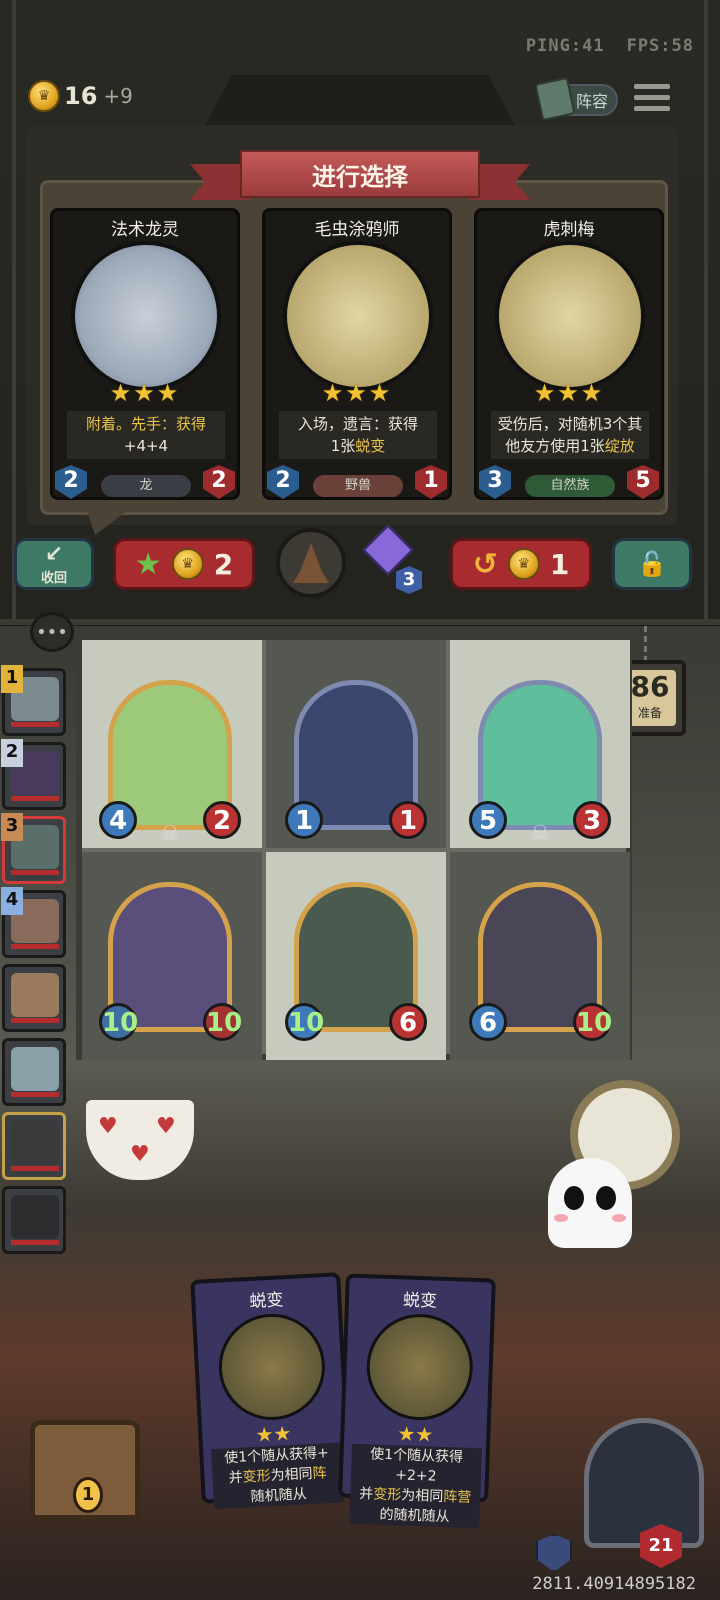 The height and width of the screenshot is (1600, 720). Describe the element at coordinates (570, 486) in the screenshot. I see `card-tribe: 自然族` at that location.